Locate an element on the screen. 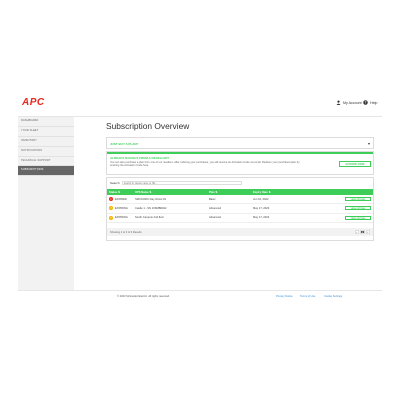 This screenshot has height=400, width=400. status-cell: ! EXPIRED is located at coordinates (120, 199).